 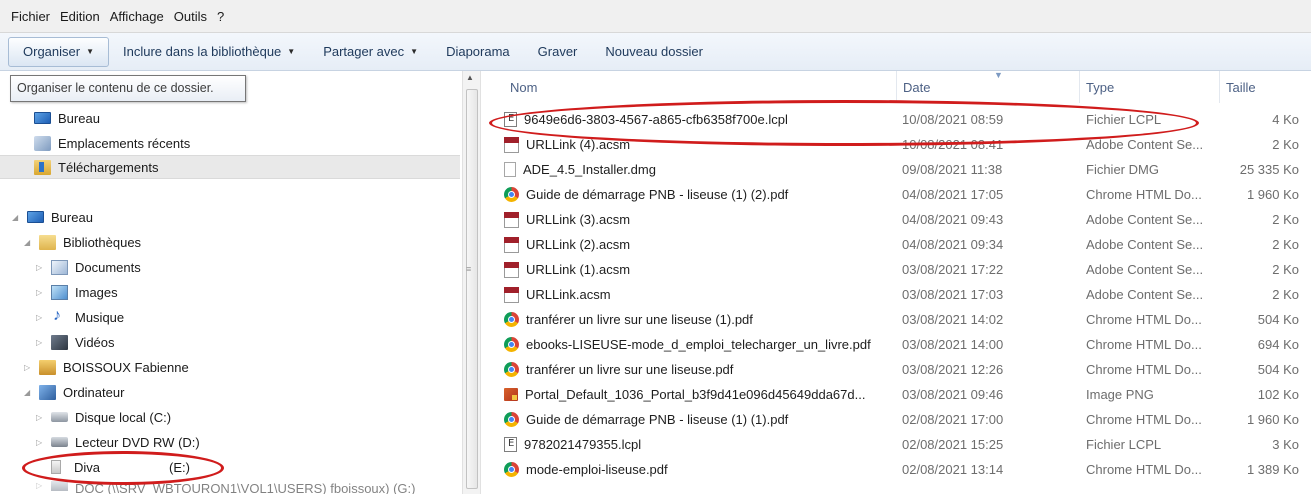 I want to click on nav-tree-documents: ▷ Documents, so click(x=88, y=267).